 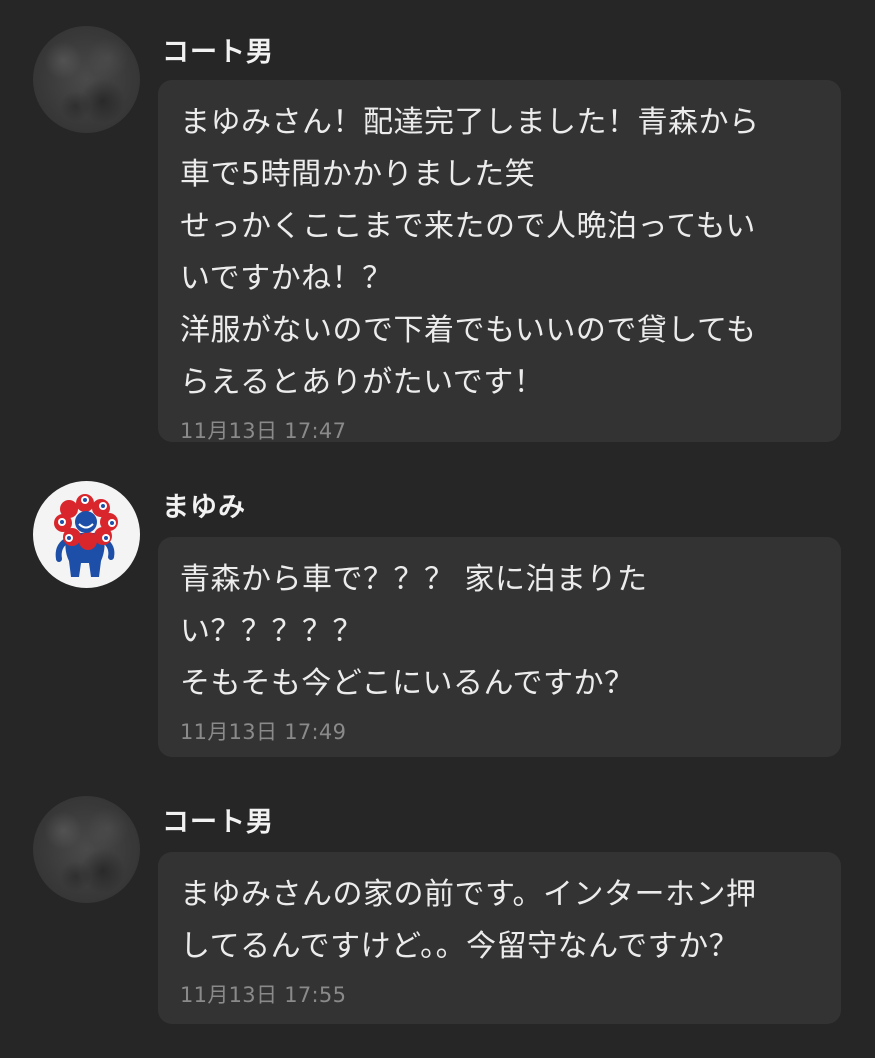 I want to click on message-line: そもそも今どこにいるんですか？, so click(x=407, y=683).